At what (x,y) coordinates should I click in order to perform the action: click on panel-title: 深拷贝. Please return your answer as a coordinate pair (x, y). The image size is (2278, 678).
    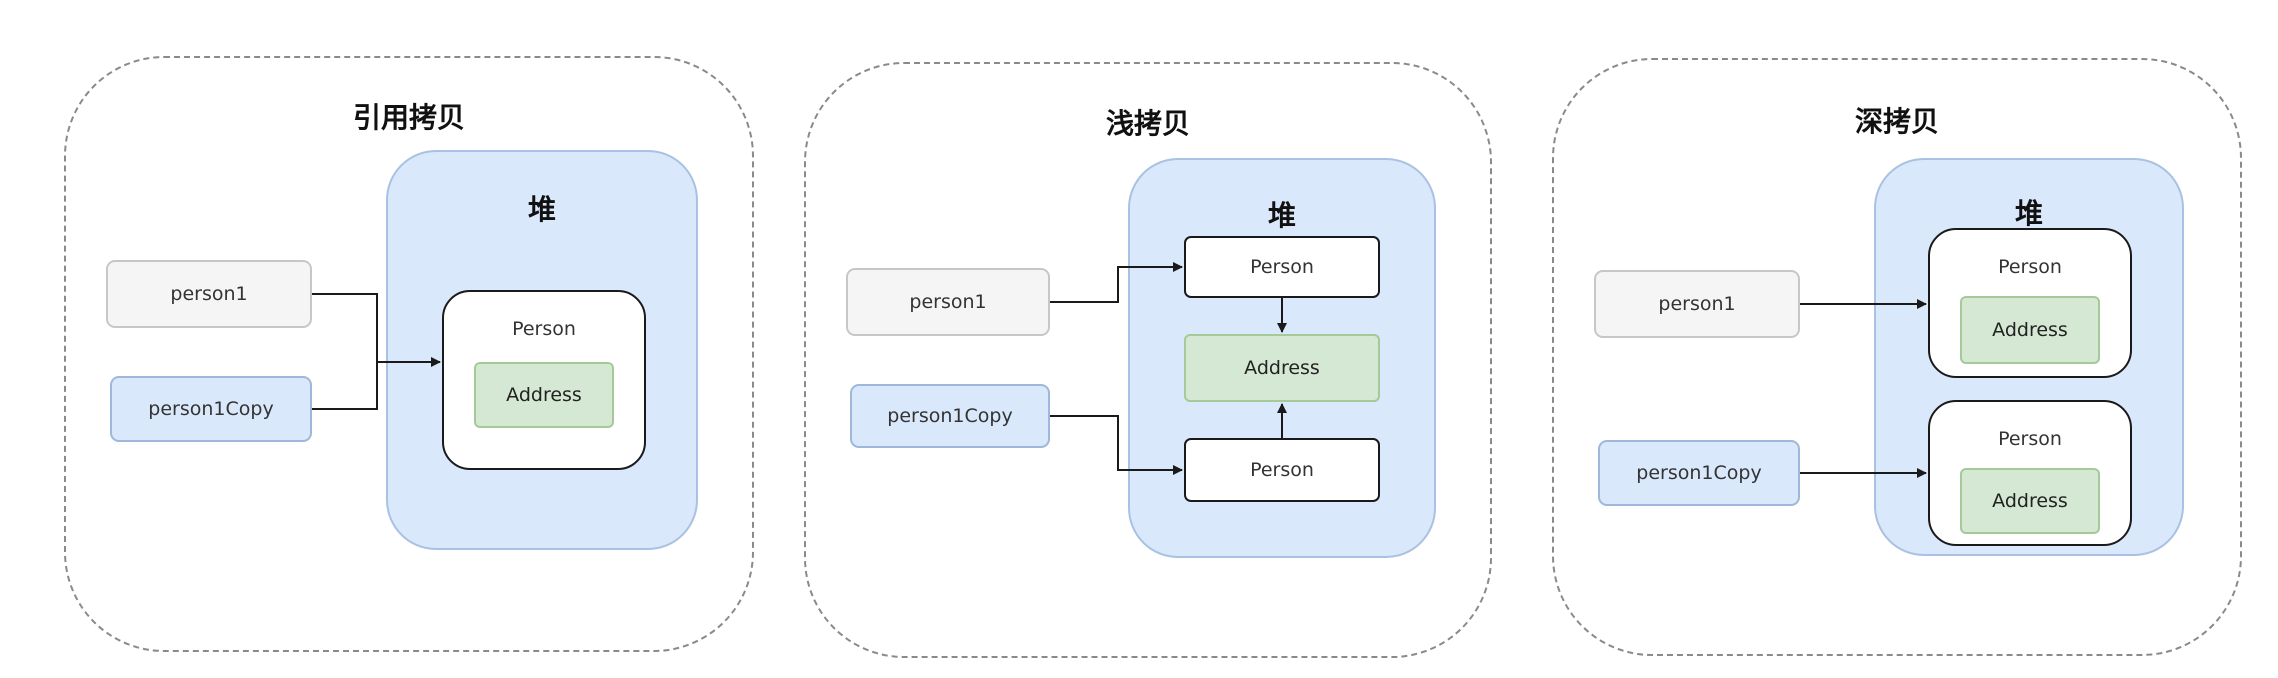
    Looking at the image, I should click on (1896, 121).